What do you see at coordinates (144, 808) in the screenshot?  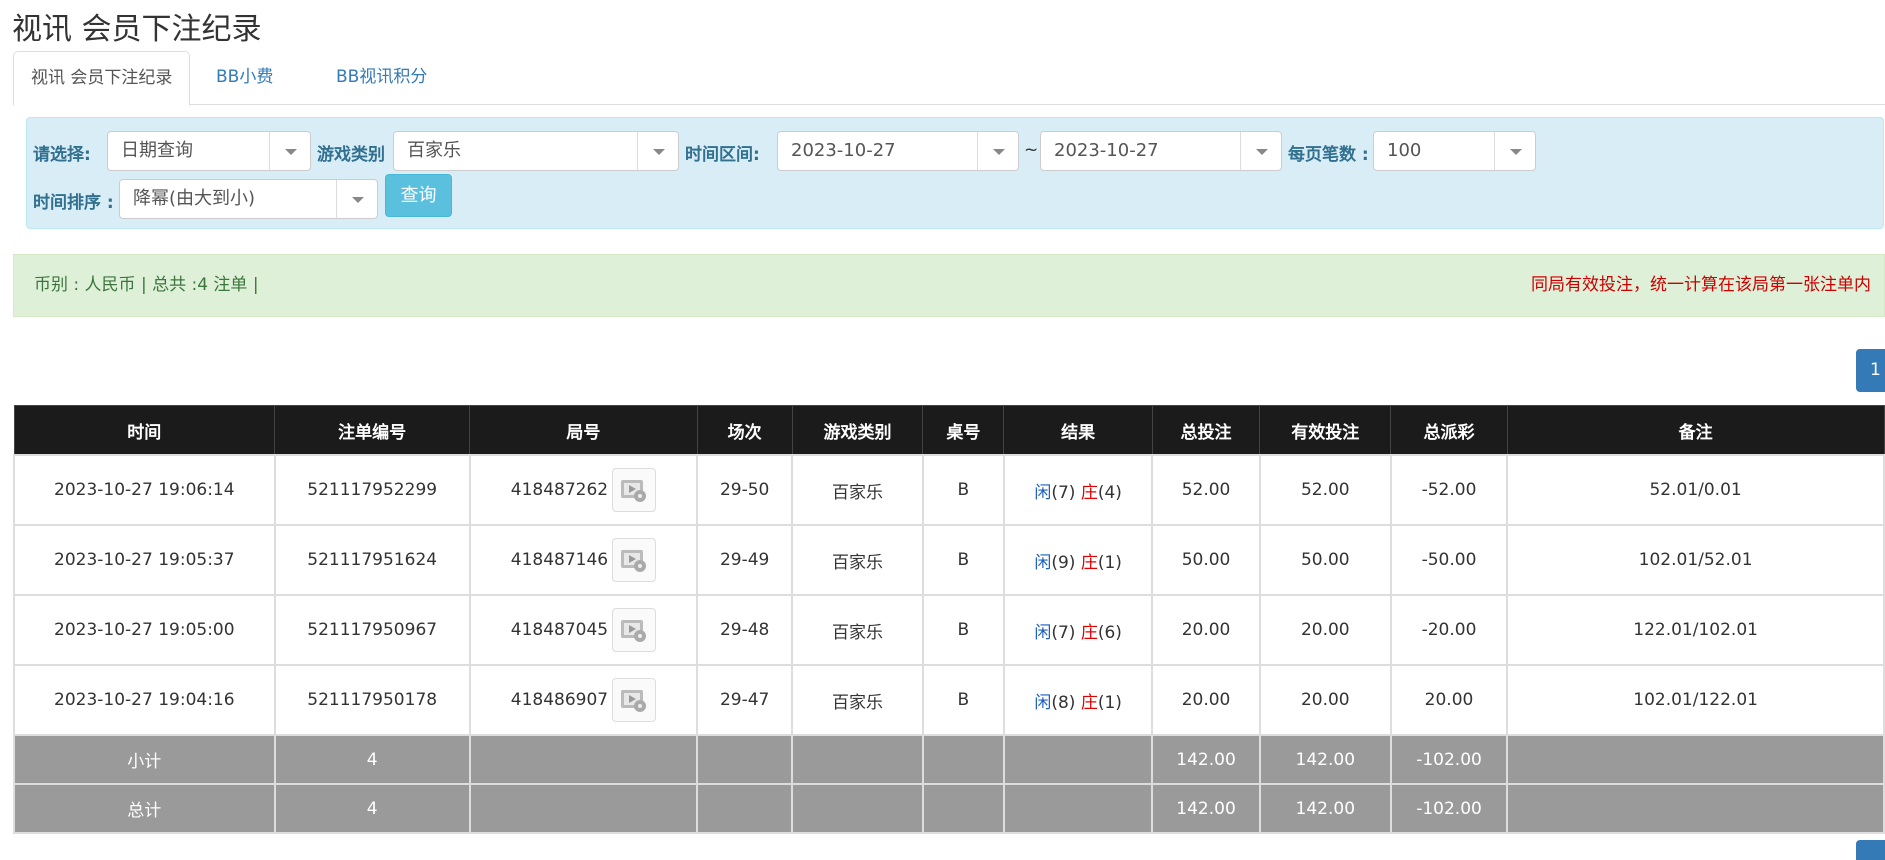 I see `total-label: 总计` at bounding box center [144, 808].